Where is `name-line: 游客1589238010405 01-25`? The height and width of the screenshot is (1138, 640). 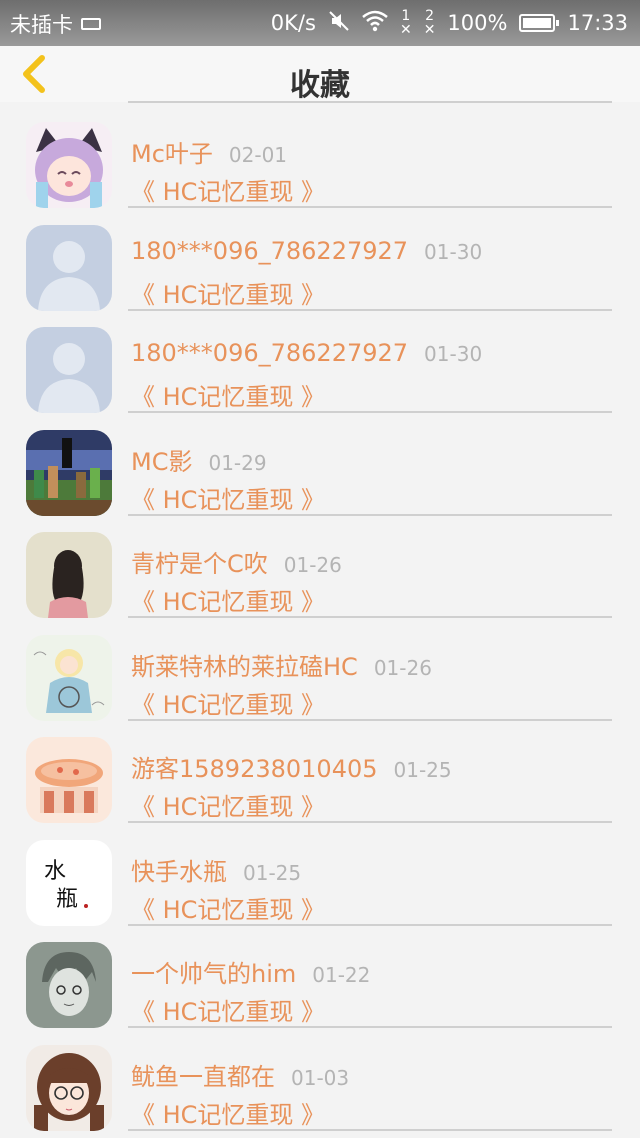 name-line: 游客1589238010405 01-25 is located at coordinates (291, 766).